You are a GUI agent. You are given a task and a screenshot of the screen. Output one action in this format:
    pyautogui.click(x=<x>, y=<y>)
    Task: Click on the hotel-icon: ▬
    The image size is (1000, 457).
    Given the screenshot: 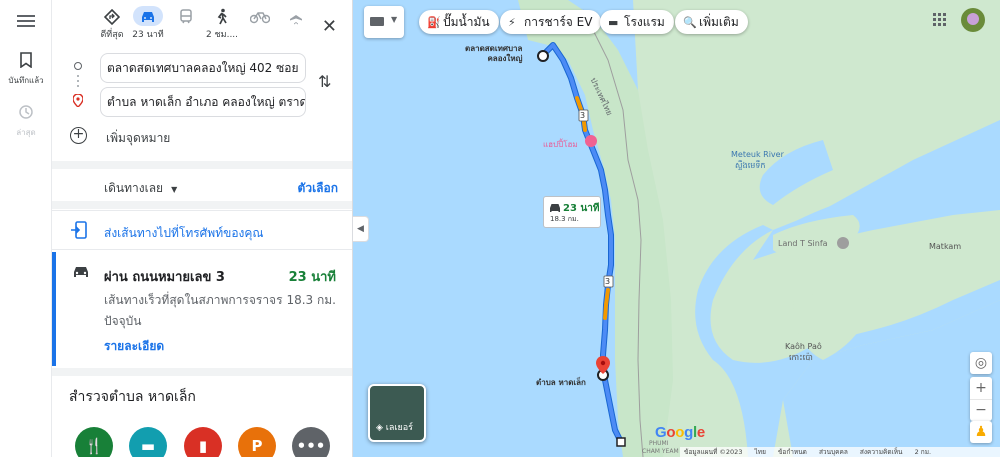 What is the action you would take?
    pyautogui.click(x=148, y=446)
    